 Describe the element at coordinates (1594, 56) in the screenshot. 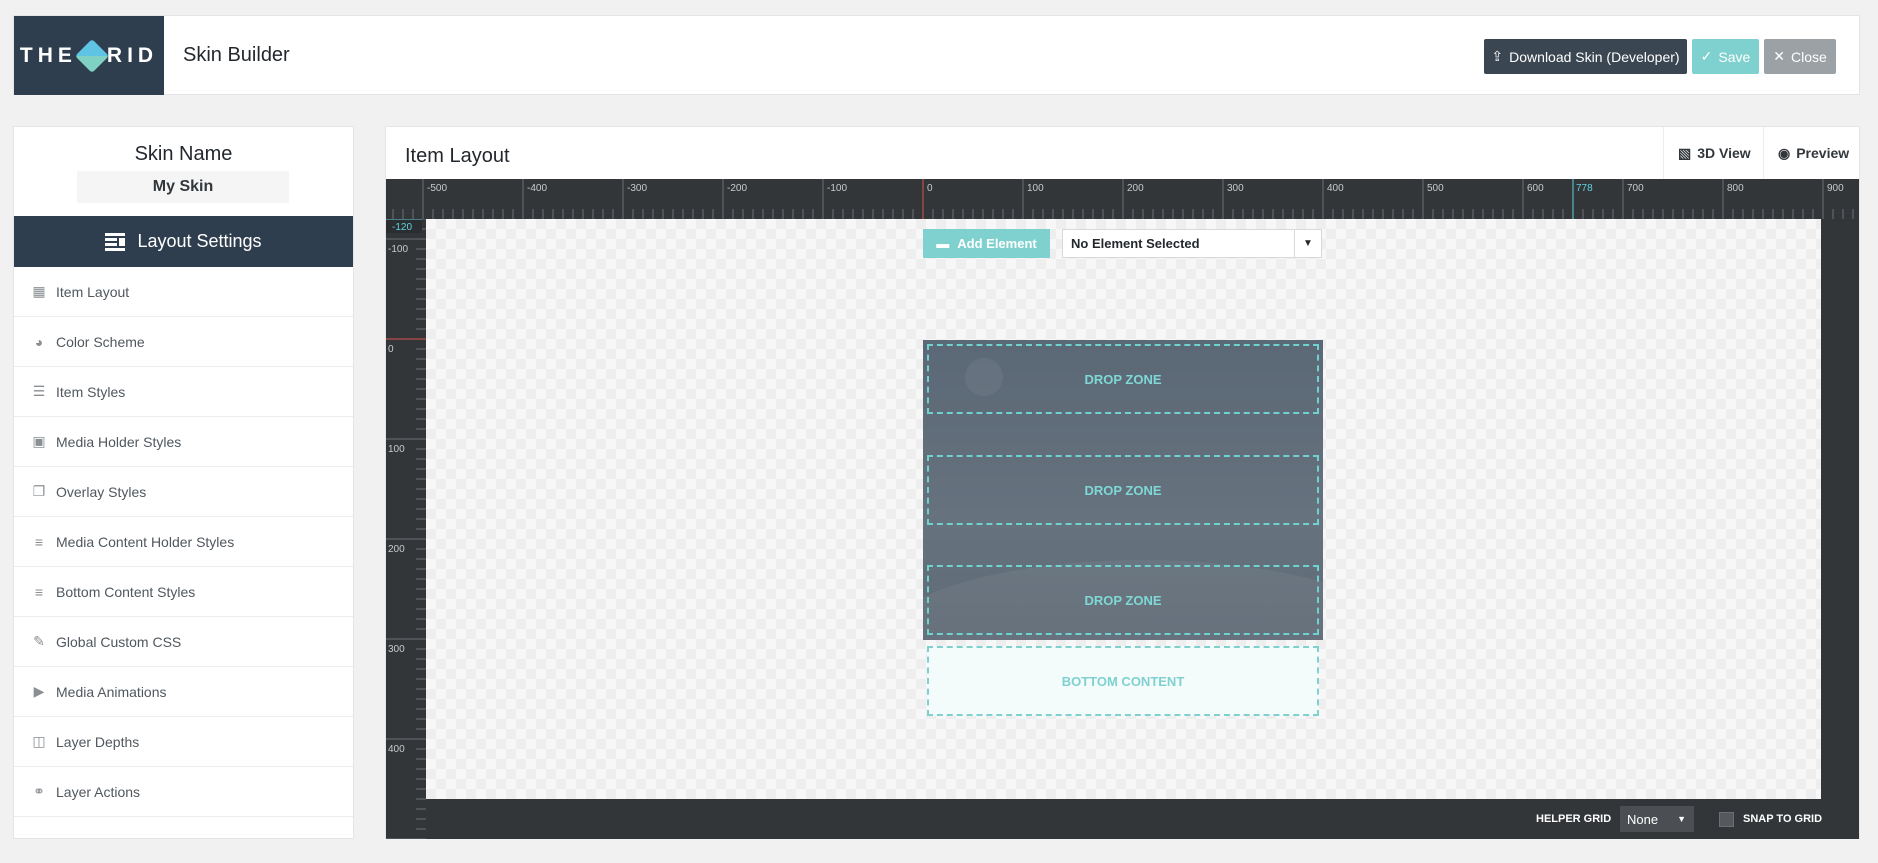

I see `download-skin-label: Download Skin (Developer)` at that location.